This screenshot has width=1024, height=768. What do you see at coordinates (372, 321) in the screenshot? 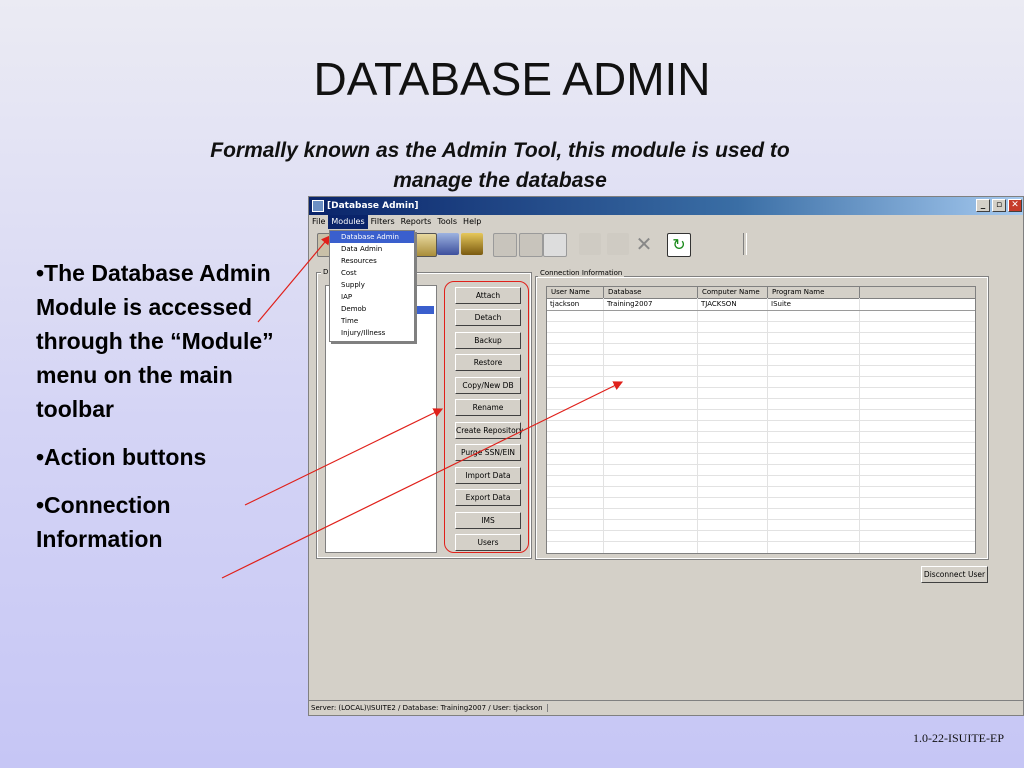
I see `menu-item-time: Time` at bounding box center [372, 321].